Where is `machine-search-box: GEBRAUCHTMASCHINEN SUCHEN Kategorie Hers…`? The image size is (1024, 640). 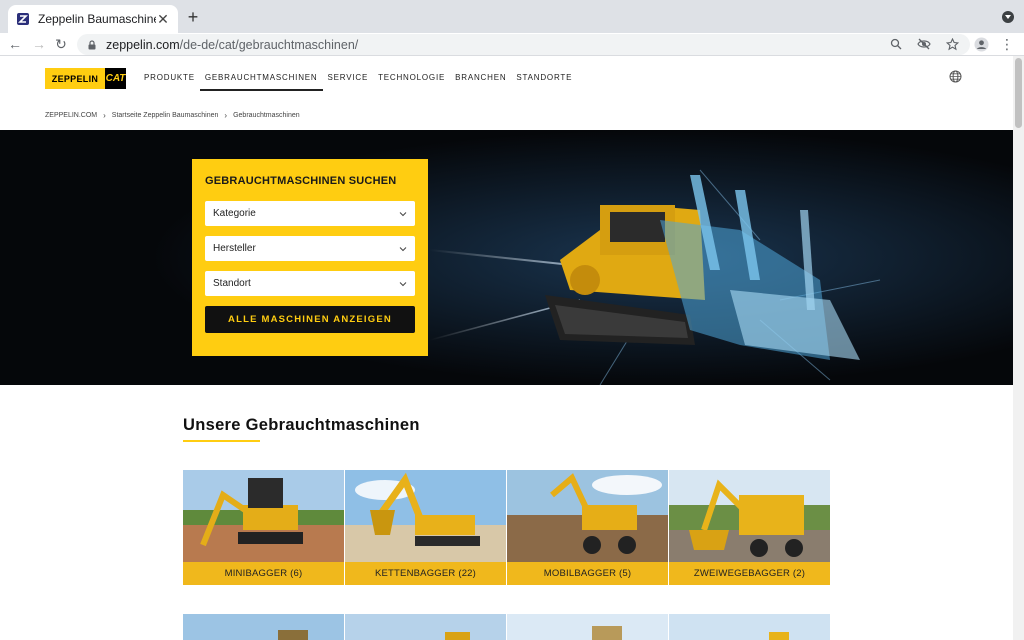
machine-search-box: GEBRAUCHTMASCHINEN SUCHEN Kategorie Hers… is located at coordinates (310, 257).